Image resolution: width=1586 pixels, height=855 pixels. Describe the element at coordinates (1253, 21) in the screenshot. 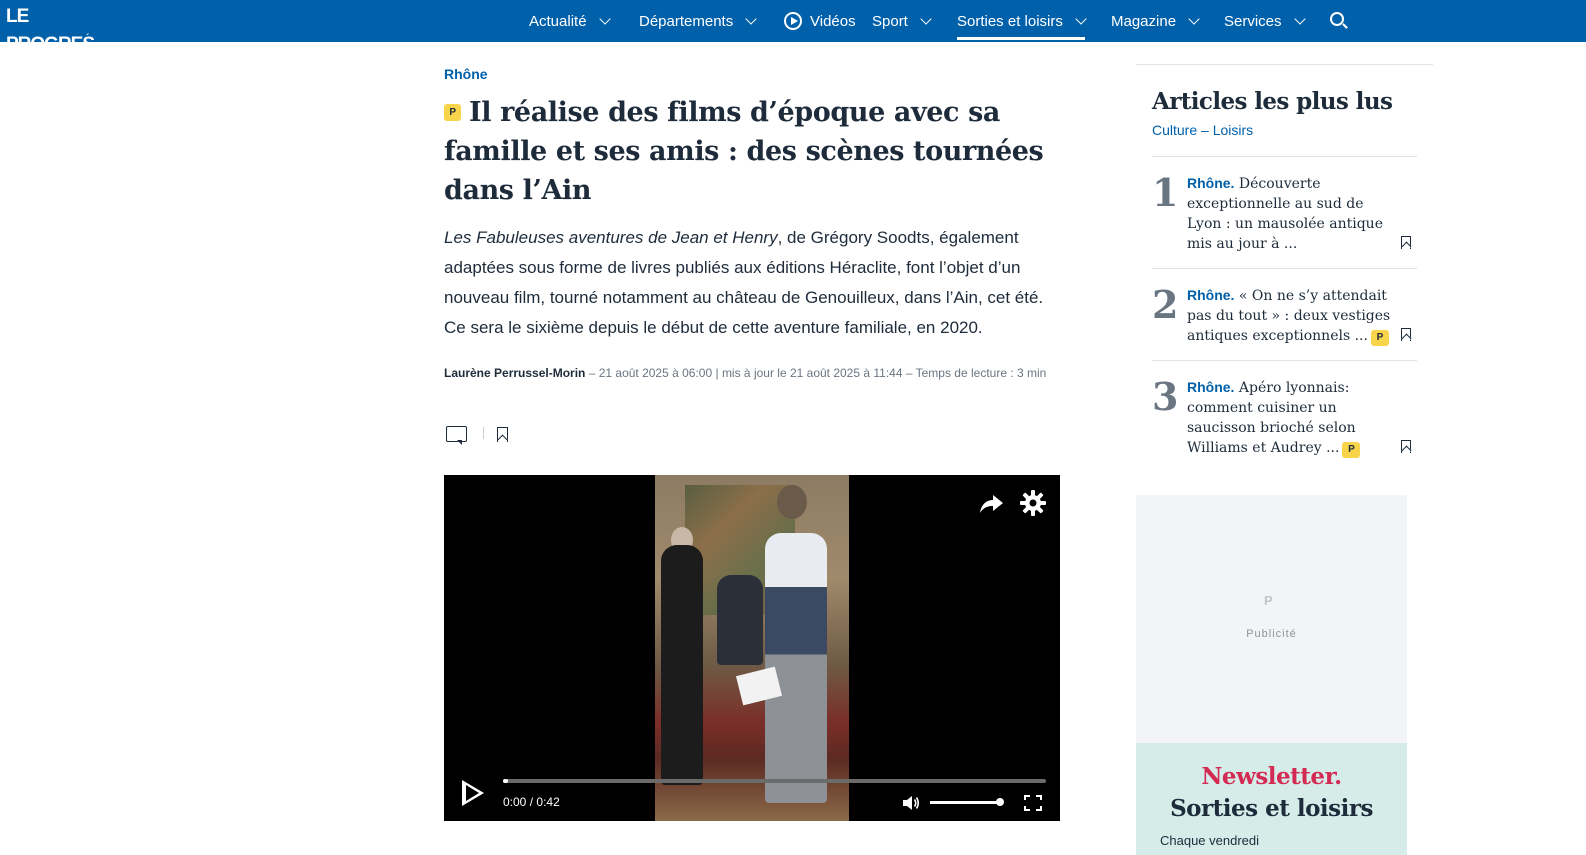

I see `nav-label: Services` at that location.